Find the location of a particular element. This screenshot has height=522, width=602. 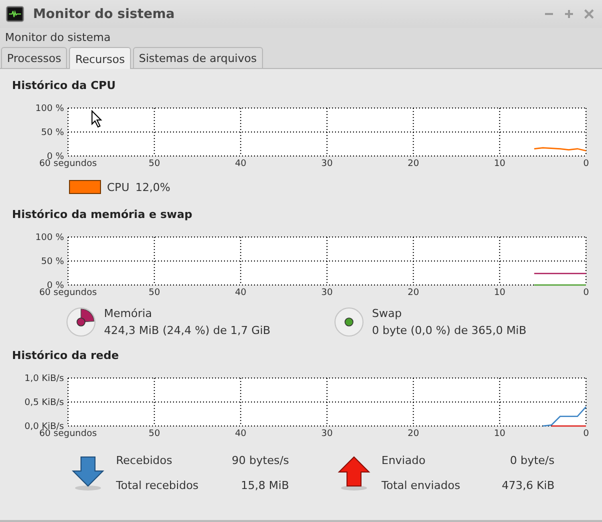

stat-value: 473,6 KiB is located at coordinates (527, 485).